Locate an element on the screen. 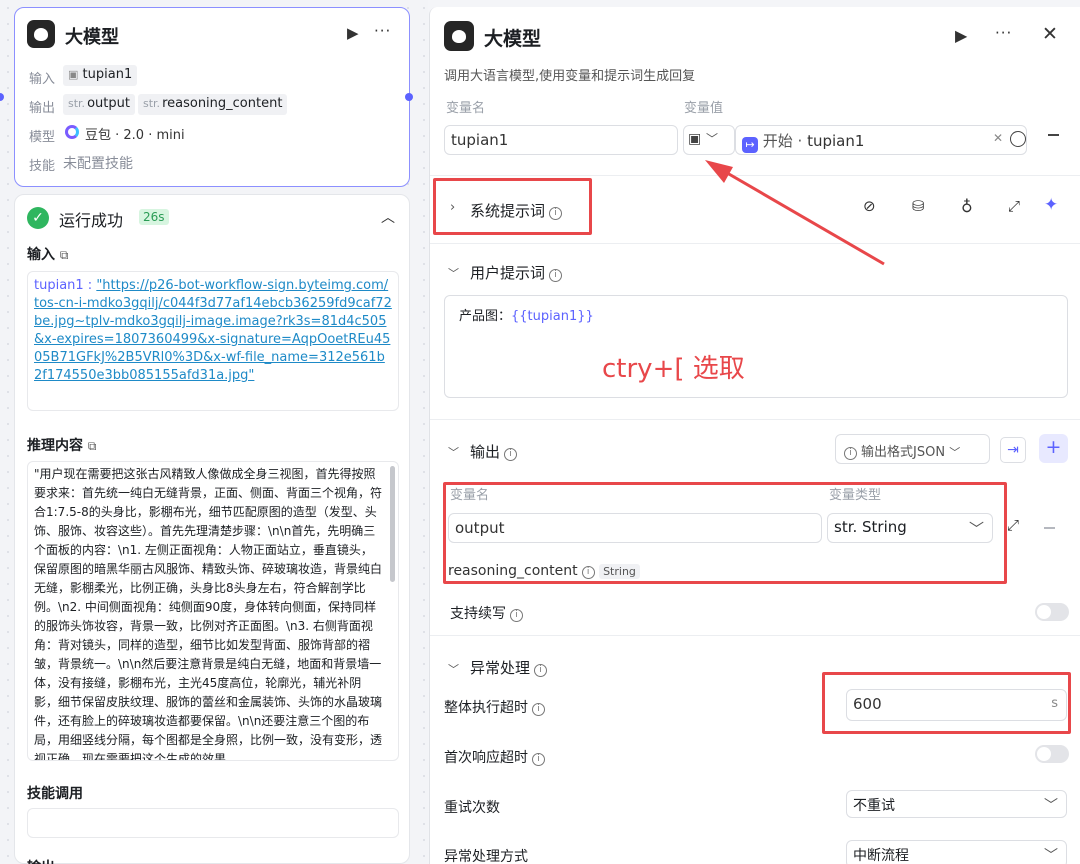  exception-handling-label: 异常处理方式 is located at coordinates (486, 856).